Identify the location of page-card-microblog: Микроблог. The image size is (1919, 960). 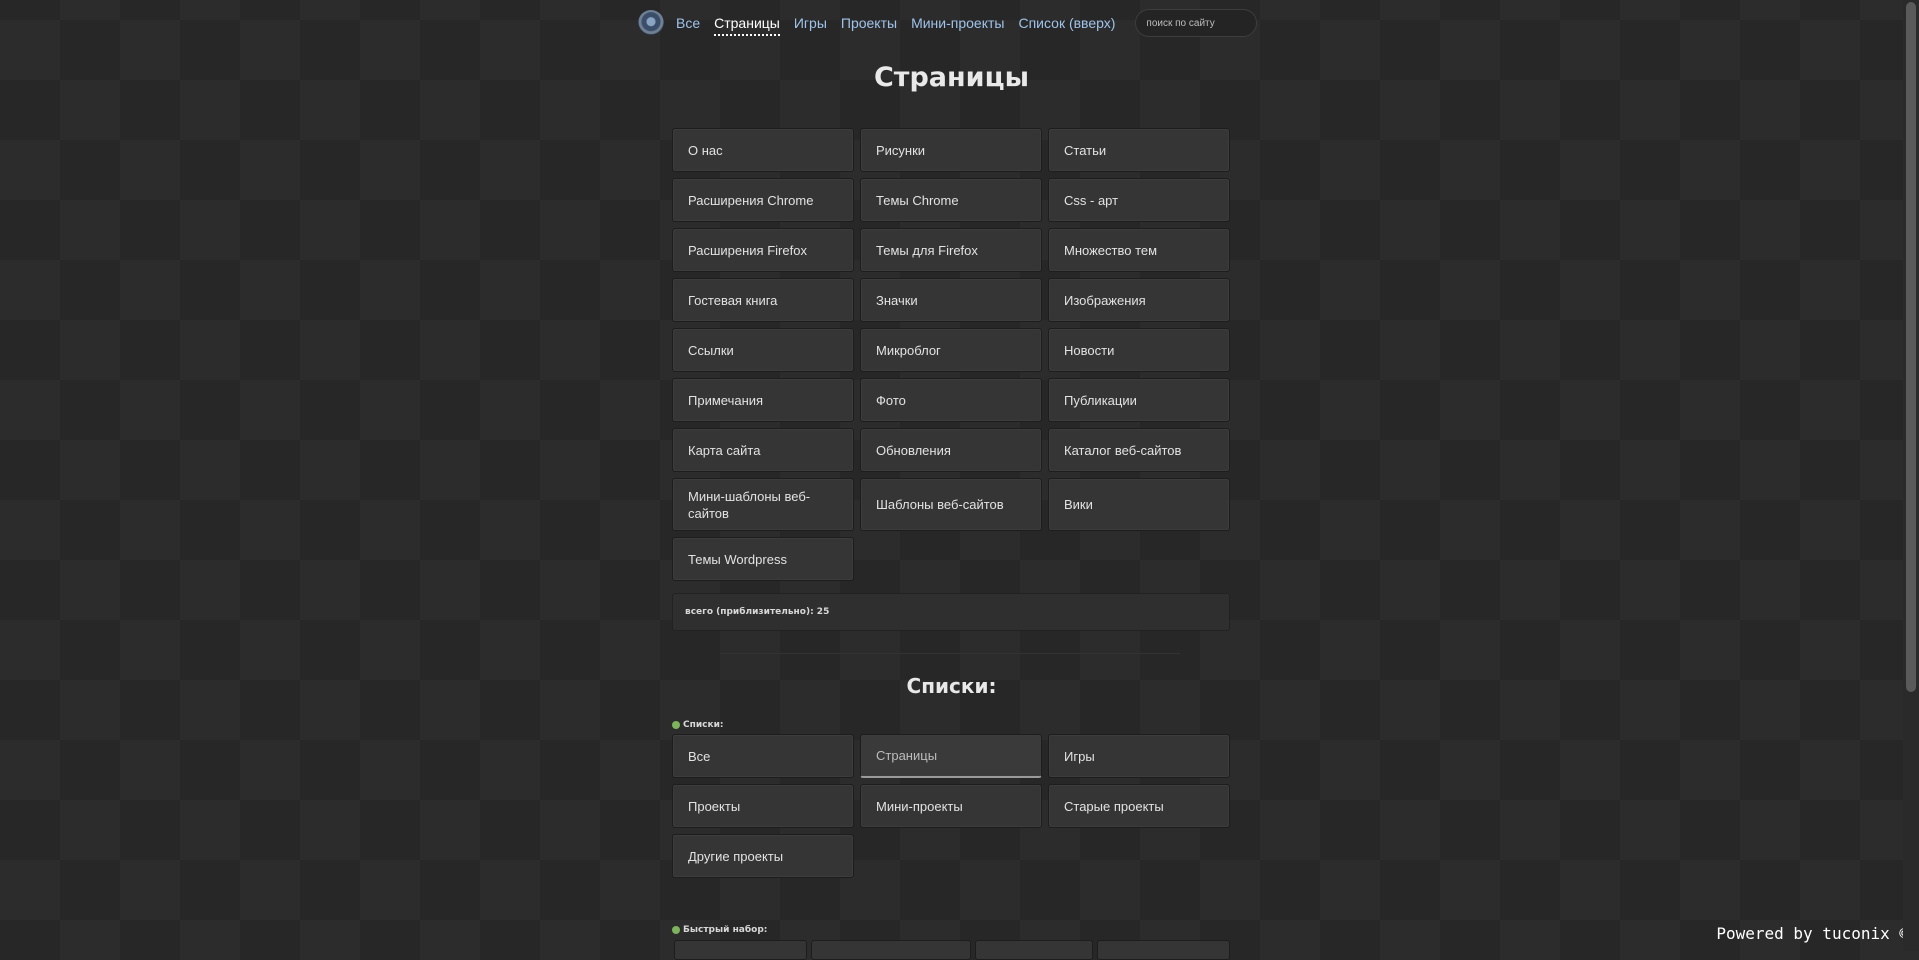
(951, 350).